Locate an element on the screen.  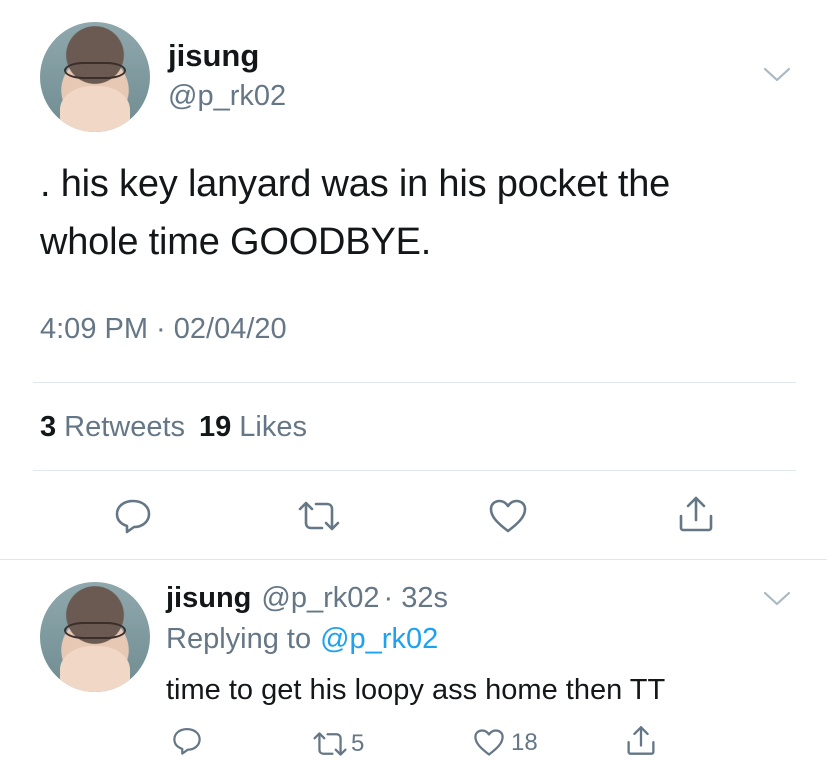
retweet-button: 5 is located at coordinates (337, 744).